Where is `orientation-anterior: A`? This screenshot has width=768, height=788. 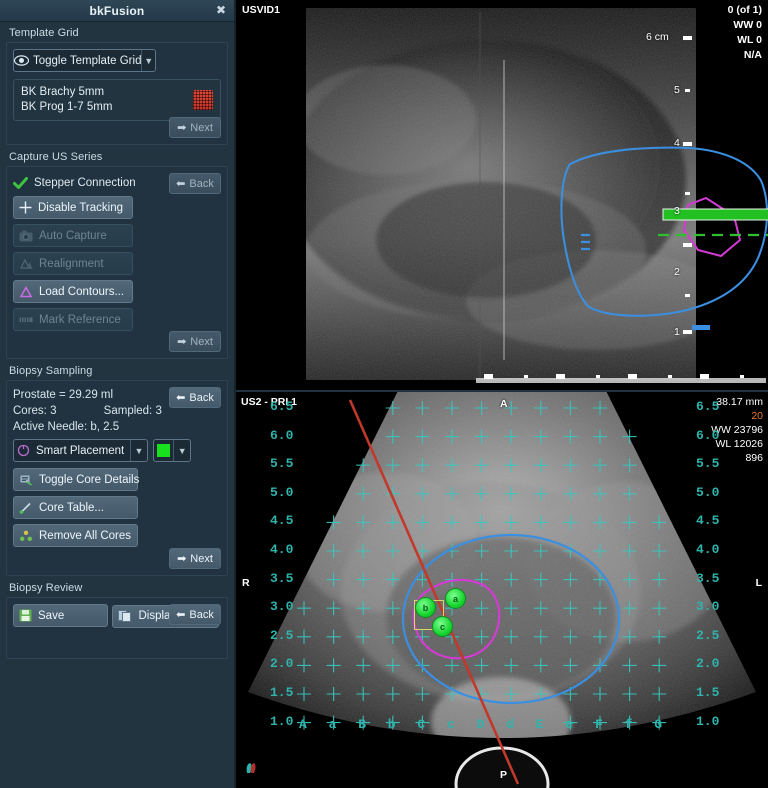
orientation-anterior: A is located at coordinates (504, 404).